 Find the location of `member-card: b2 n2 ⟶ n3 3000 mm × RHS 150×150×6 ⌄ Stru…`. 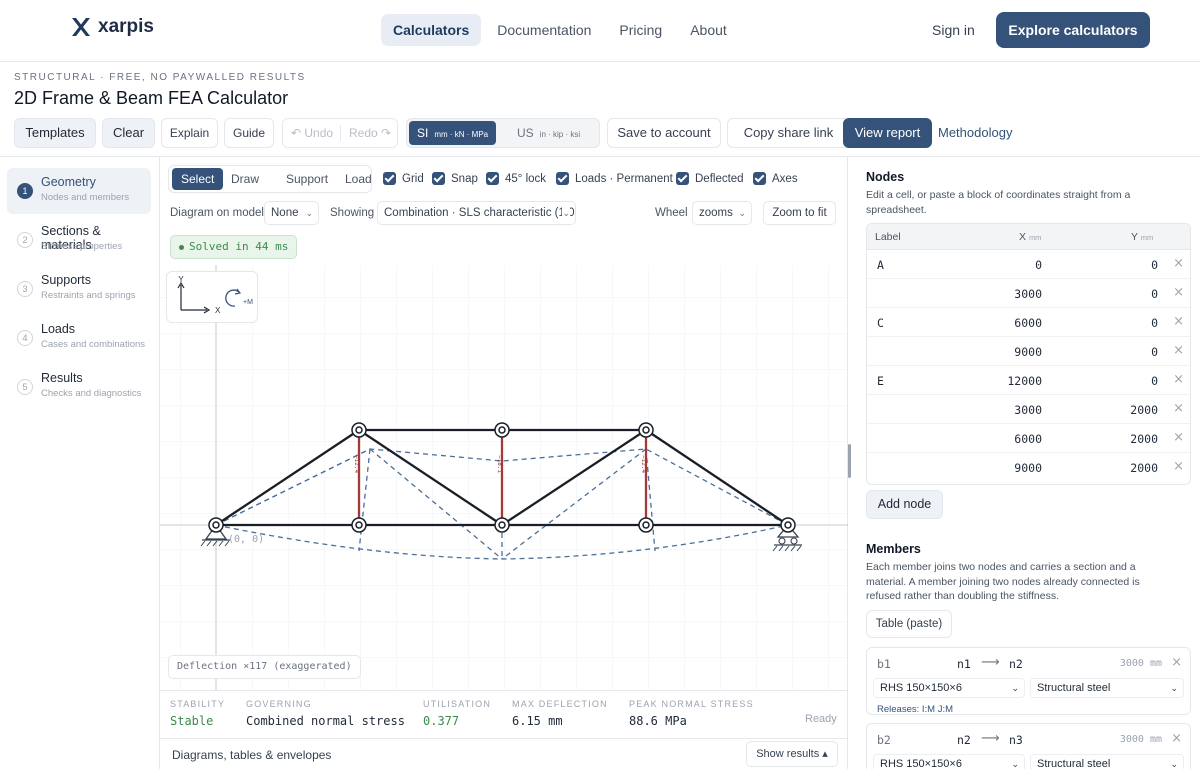

member-card: b2 n2 ⟶ n3 3000 mm × RHS 150×150×6 ⌄ Stru… is located at coordinates (1028, 746).